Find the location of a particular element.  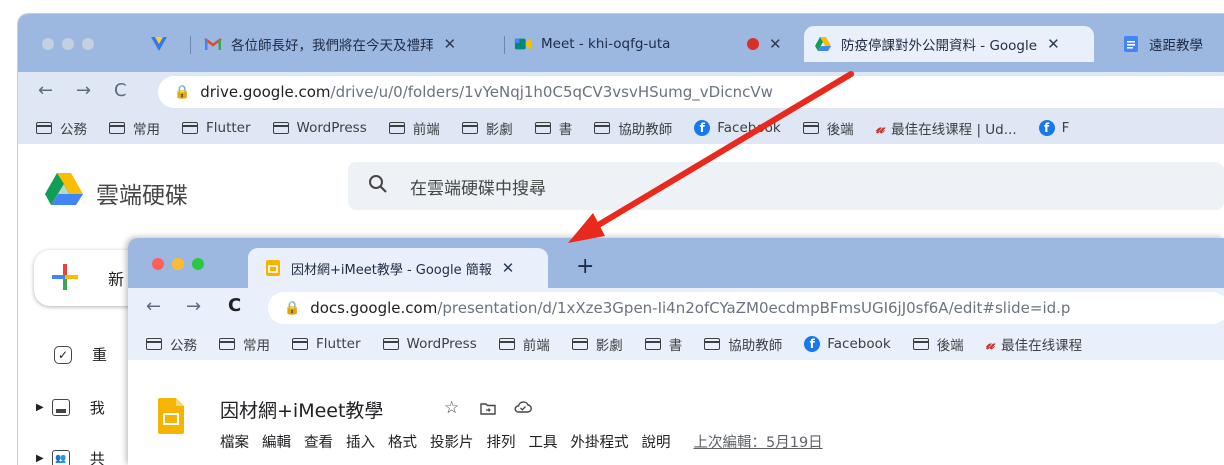

sidebar-item-label: 共 is located at coordinates (97, 457).